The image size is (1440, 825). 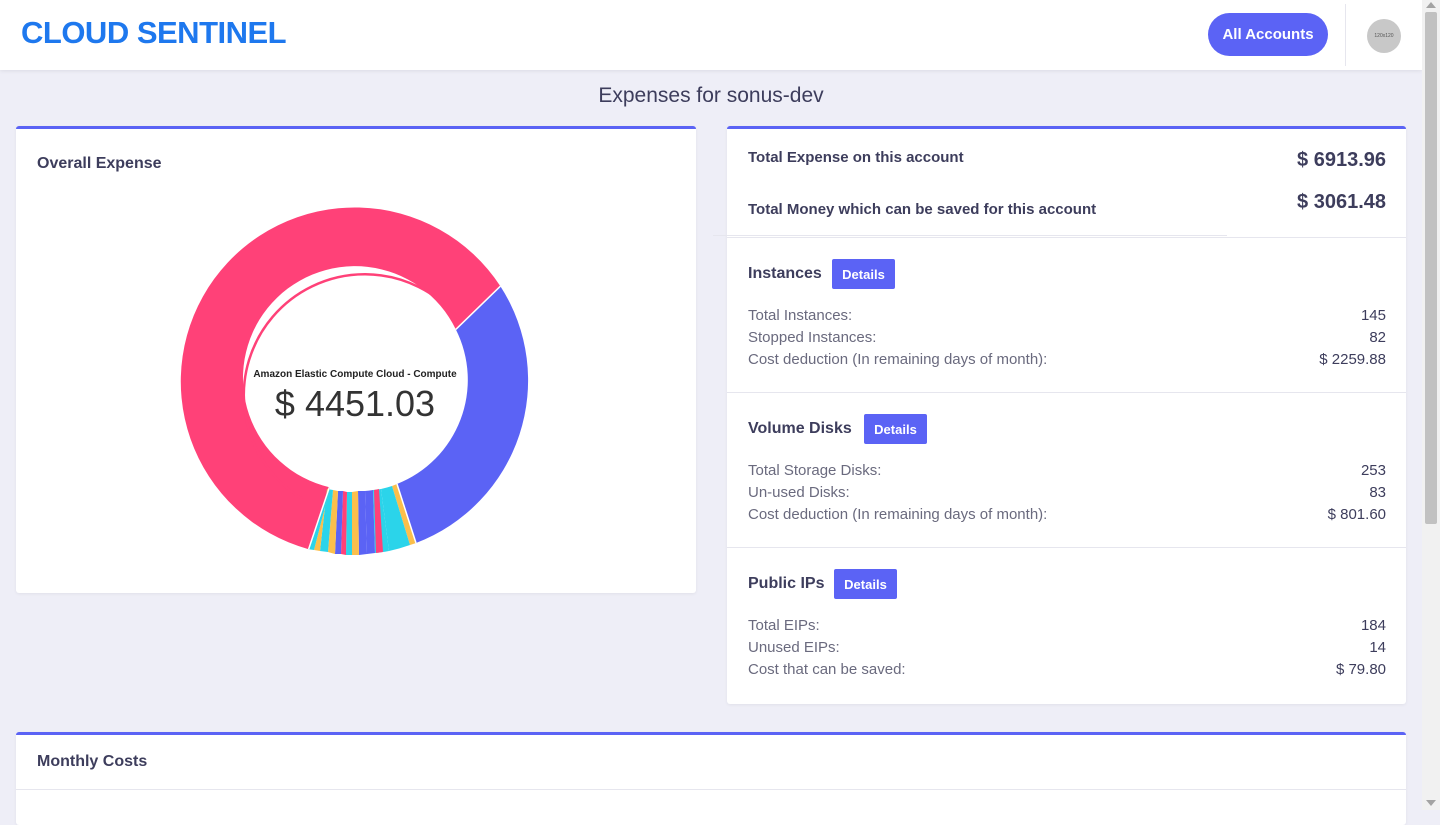 What do you see at coordinates (863, 274) in the screenshot?
I see `instances-details-button: Details` at bounding box center [863, 274].